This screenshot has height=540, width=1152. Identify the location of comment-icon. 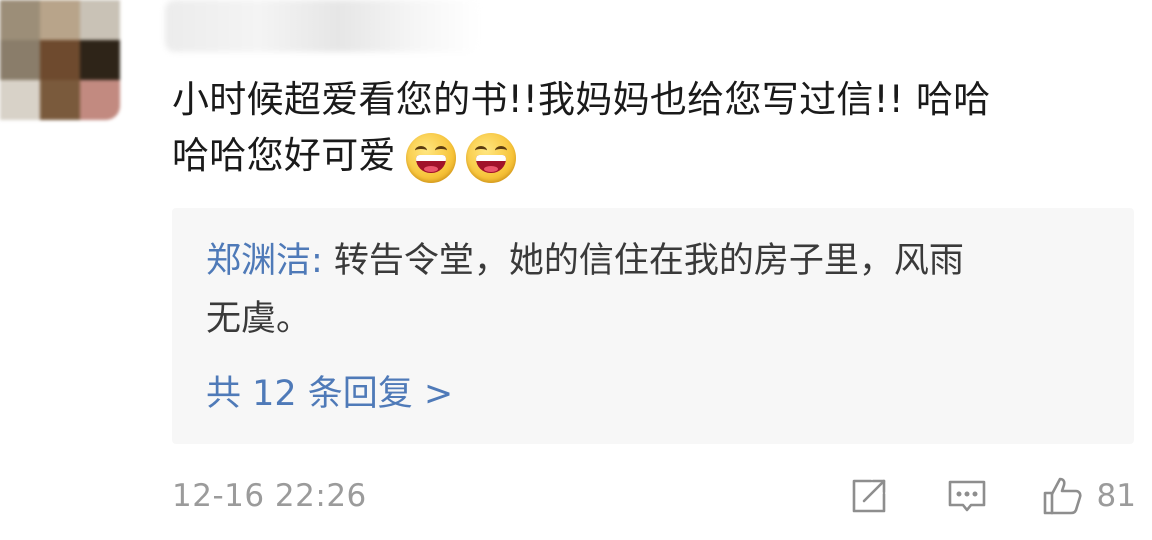
(967, 496).